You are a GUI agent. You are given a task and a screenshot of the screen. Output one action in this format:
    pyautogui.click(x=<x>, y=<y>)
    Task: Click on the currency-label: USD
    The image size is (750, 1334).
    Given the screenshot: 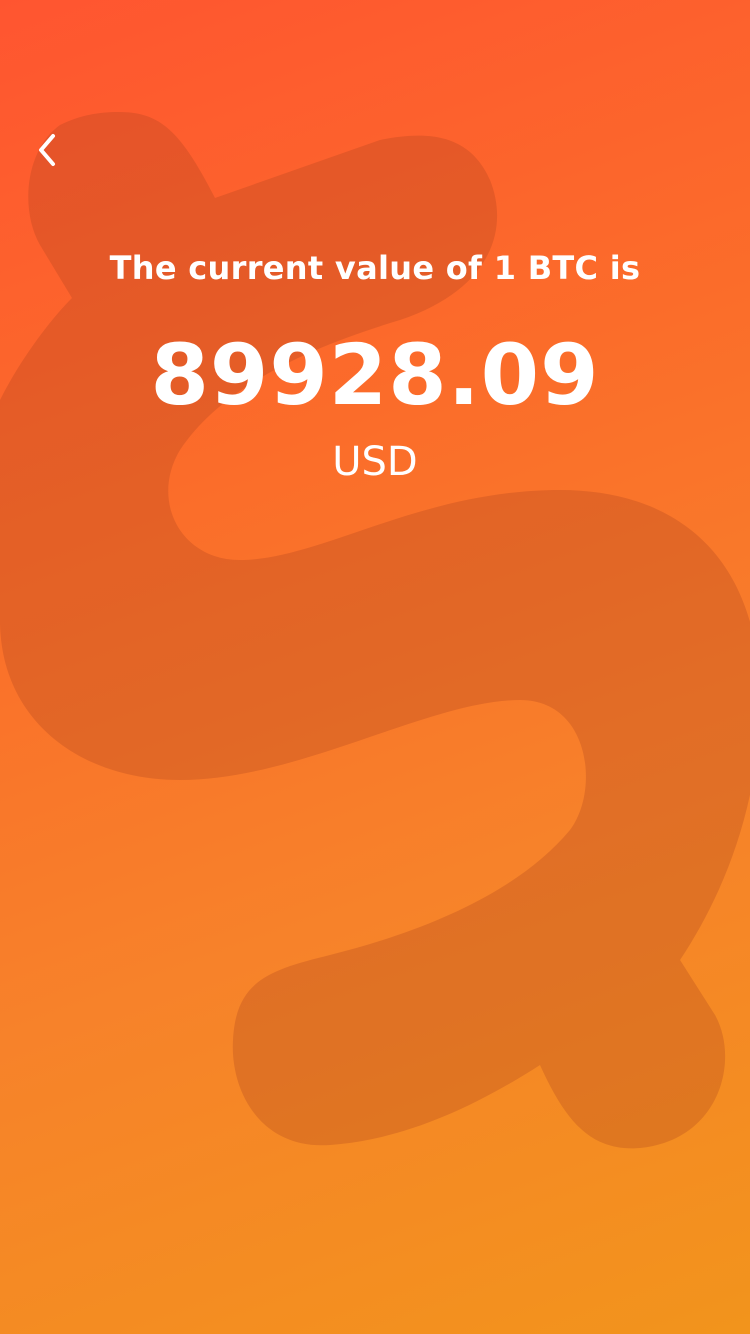 What is the action you would take?
    pyautogui.click(x=375, y=462)
    